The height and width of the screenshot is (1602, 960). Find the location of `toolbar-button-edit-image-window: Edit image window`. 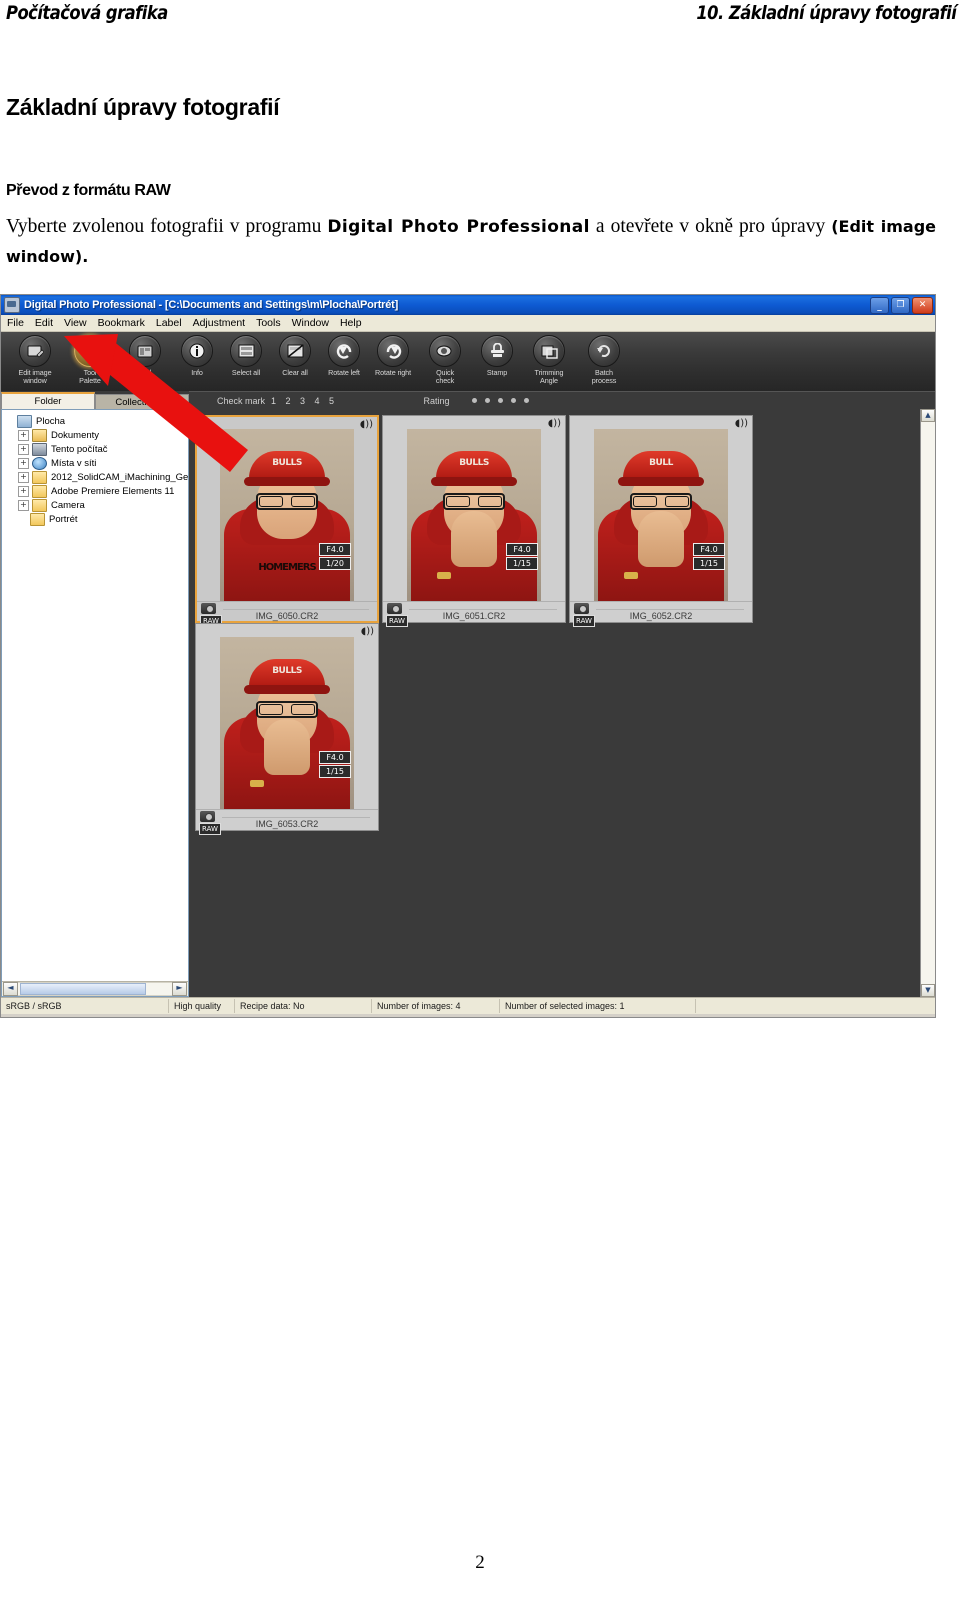

toolbar-button-edit-image-window: Edit image window is located at coordinates (35, 360).